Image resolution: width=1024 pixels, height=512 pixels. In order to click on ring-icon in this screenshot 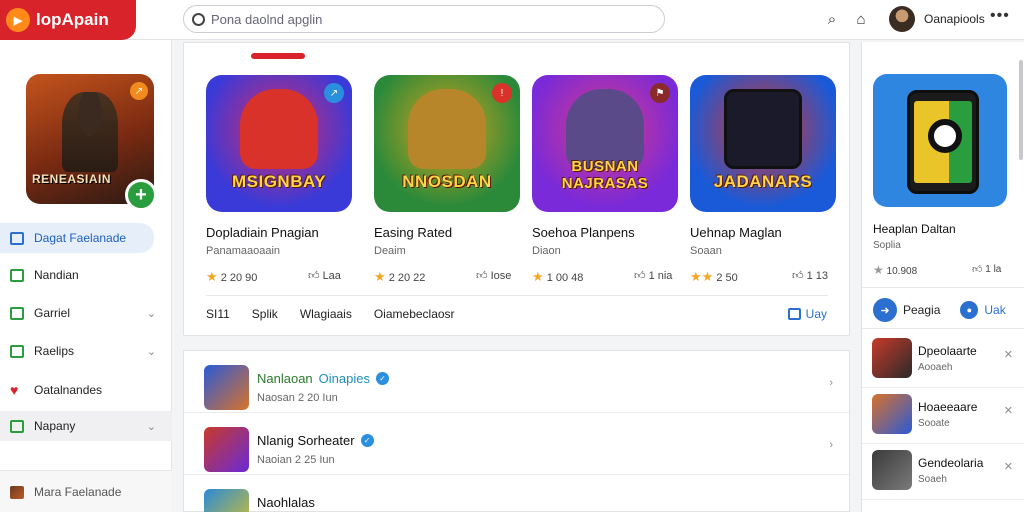, I will do `click(945, 136)`.